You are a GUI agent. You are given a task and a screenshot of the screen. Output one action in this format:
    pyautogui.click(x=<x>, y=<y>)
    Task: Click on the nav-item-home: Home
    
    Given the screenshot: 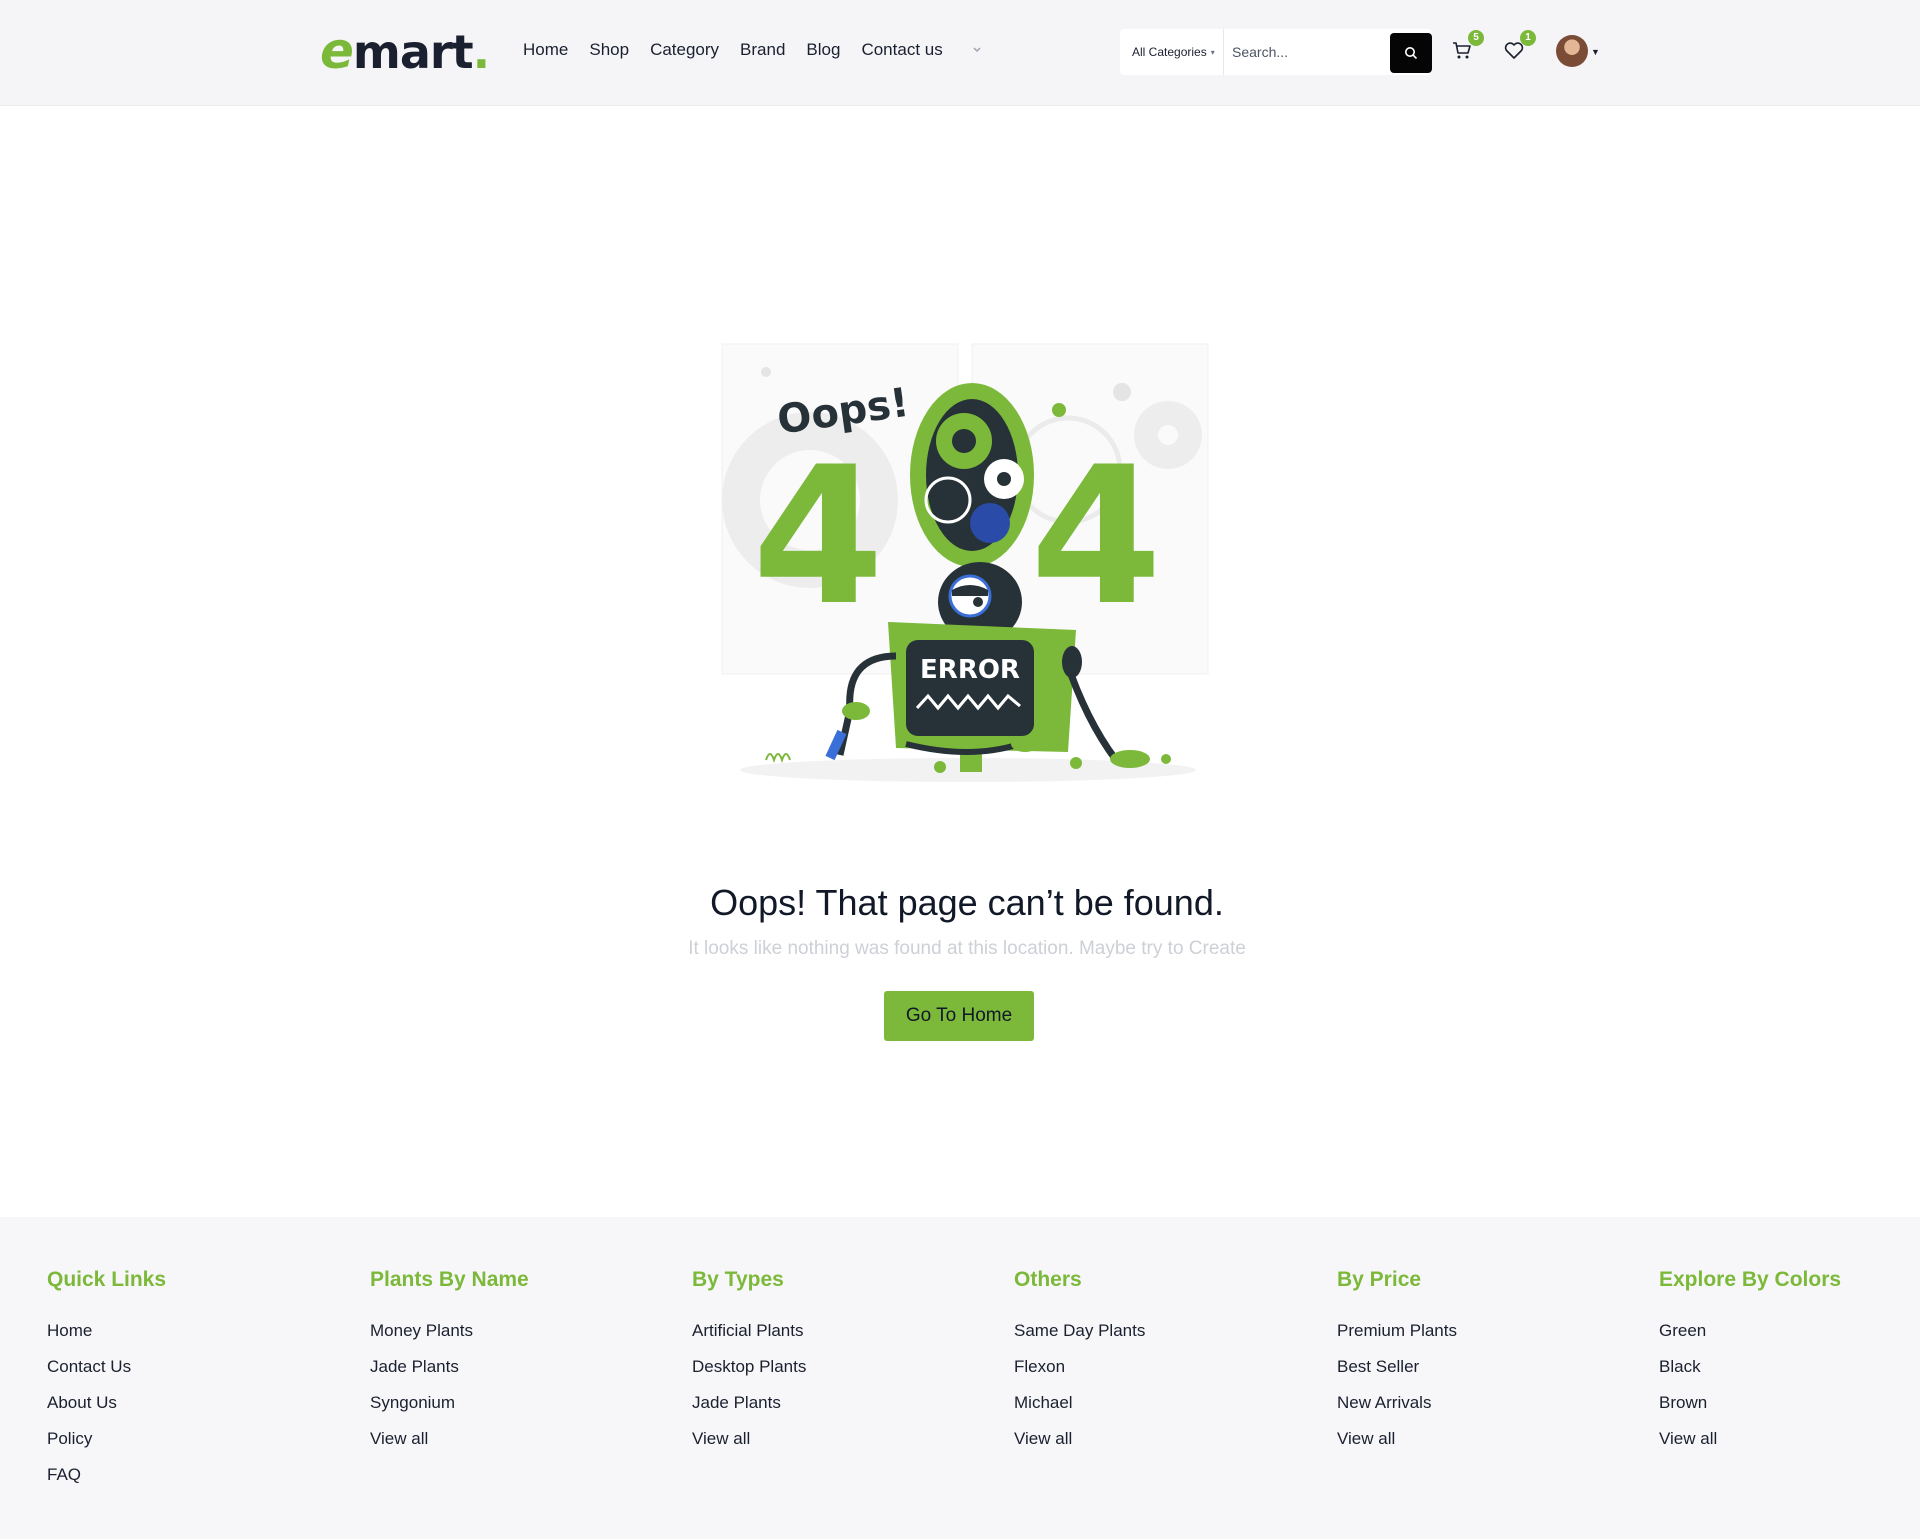 What is the action you would take?
    pyautogui.click(x=545, y=50)
    